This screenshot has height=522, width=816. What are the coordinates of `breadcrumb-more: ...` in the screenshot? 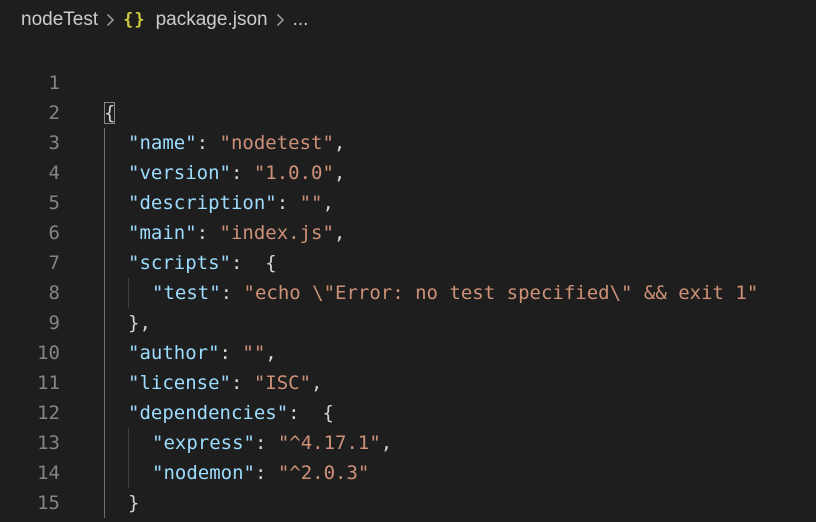 It's located at (301, 20).